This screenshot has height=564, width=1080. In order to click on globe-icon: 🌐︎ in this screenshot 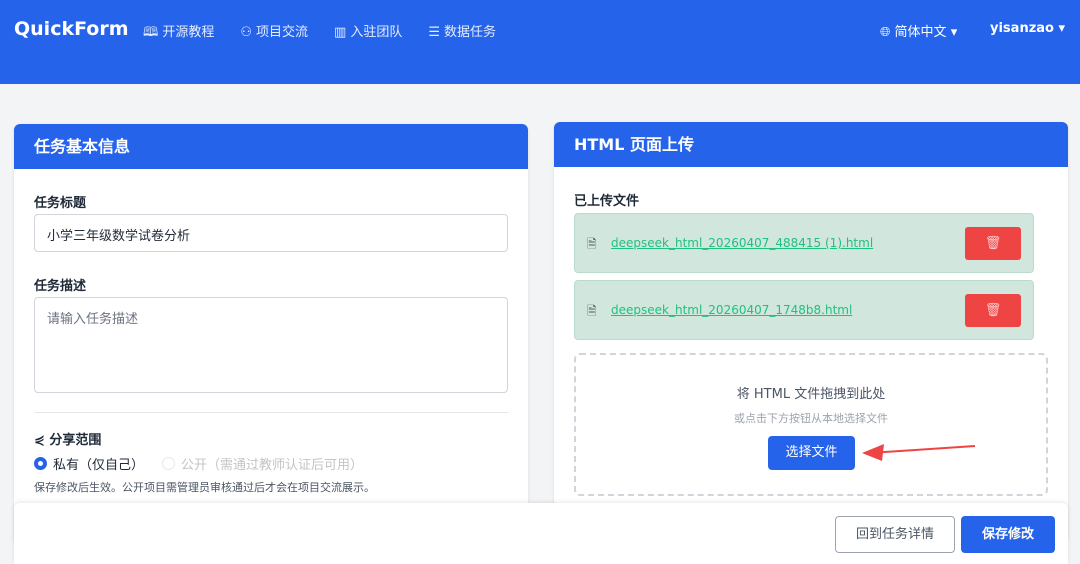, I will do `click(887, 32)`.